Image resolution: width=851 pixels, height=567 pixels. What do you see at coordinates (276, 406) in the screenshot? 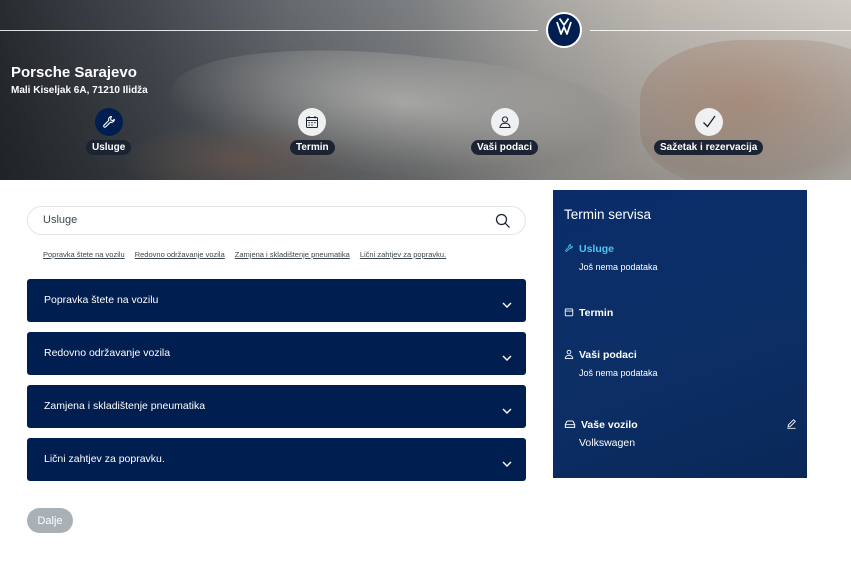
I see `accordion-tyre-change: Zamjena i skladištenje pneumatika` at bounding box center [276, 406].